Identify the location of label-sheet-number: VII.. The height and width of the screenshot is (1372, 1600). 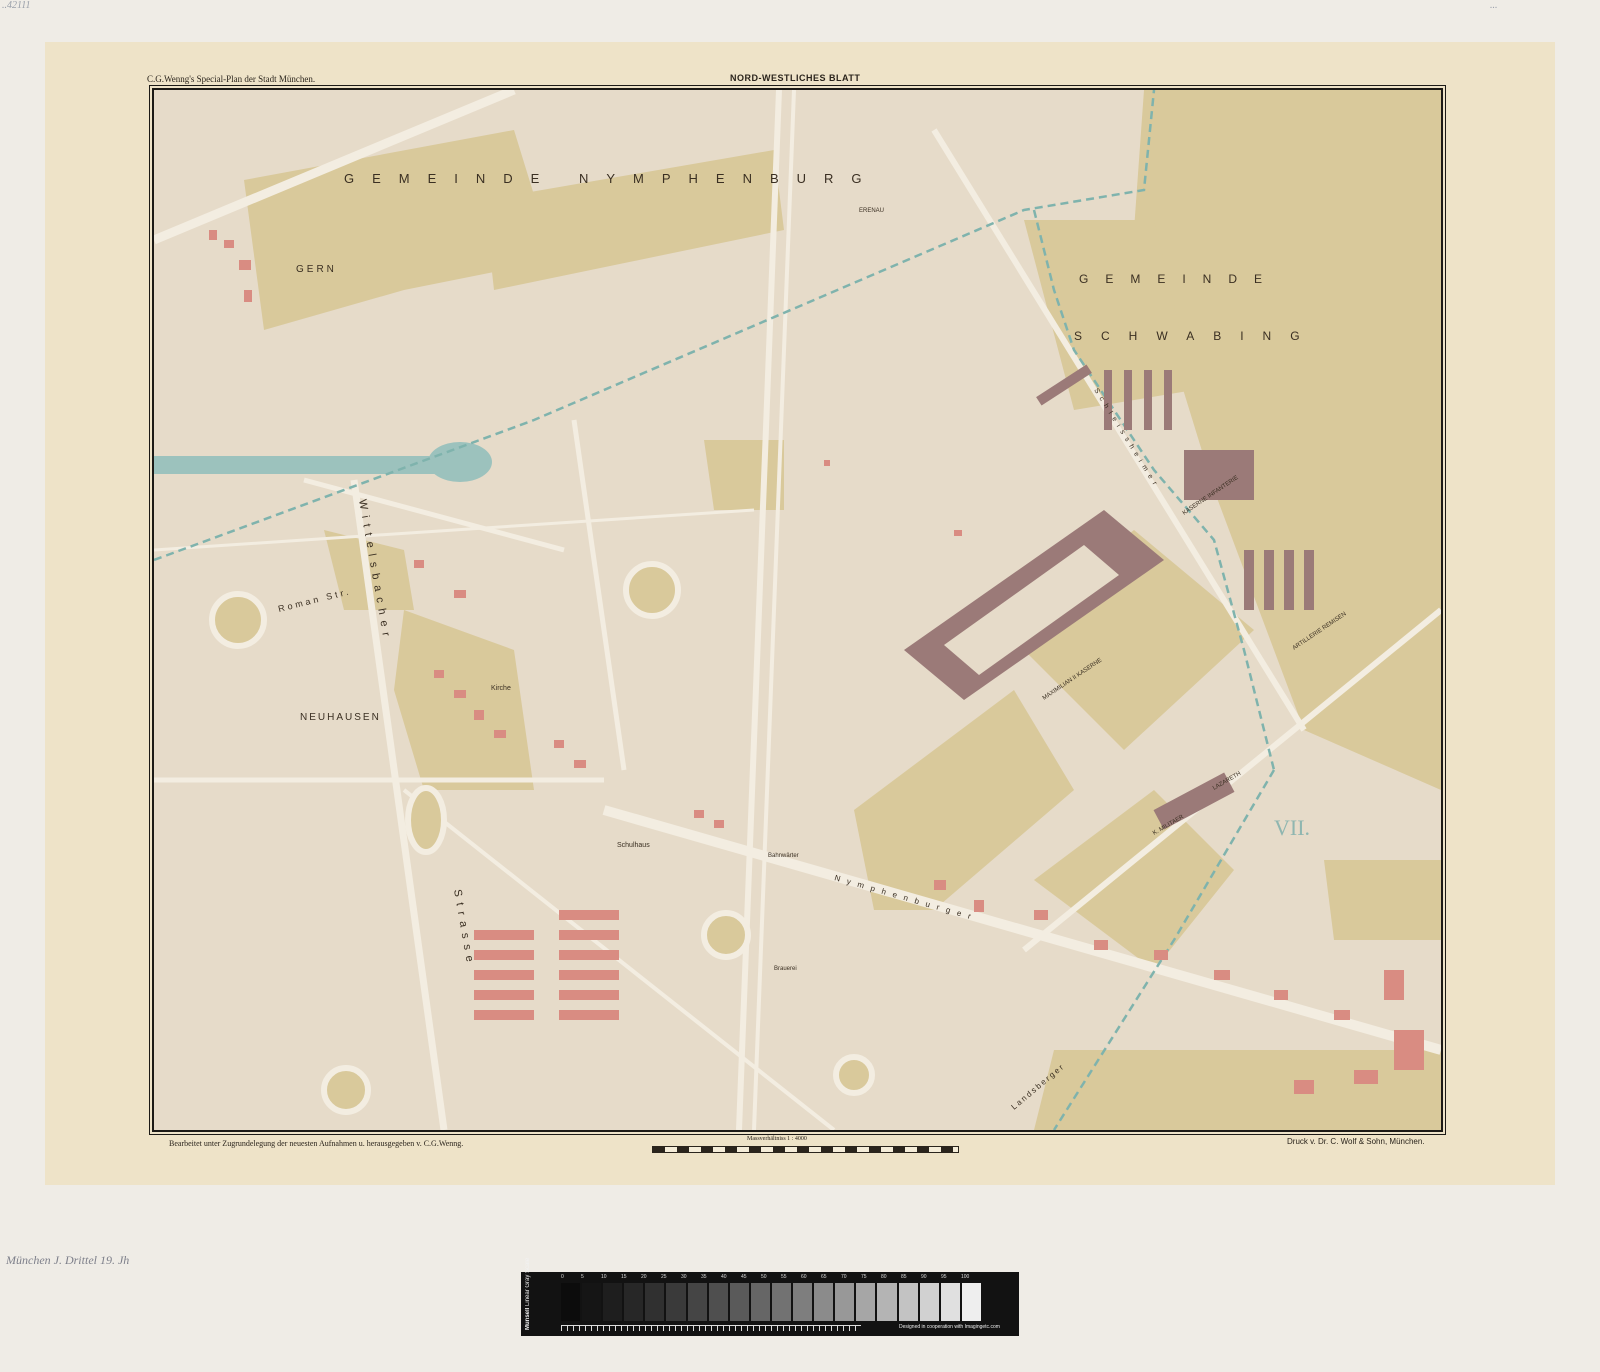
(1292, 827).